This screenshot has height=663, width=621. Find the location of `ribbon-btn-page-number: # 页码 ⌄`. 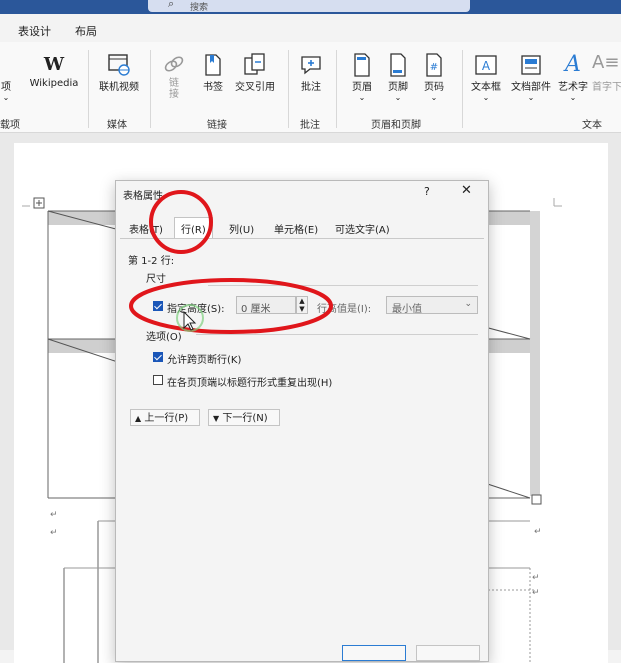

ribbon-btn-page-number: # 页码 ⌄ is located at coordinates (434, 77).